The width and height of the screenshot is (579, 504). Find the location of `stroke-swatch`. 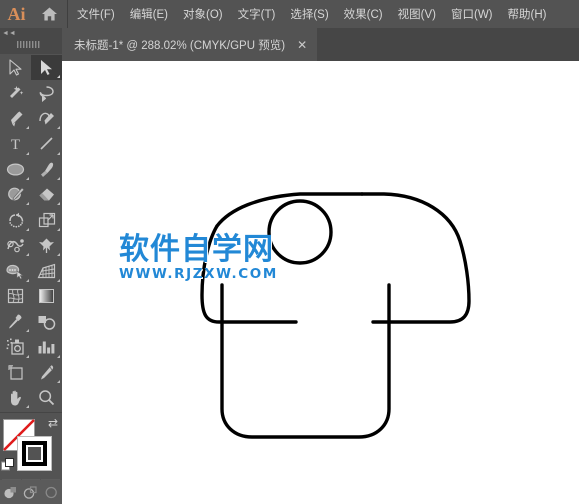

stroke-swatch is located at coordinates (34, 454).